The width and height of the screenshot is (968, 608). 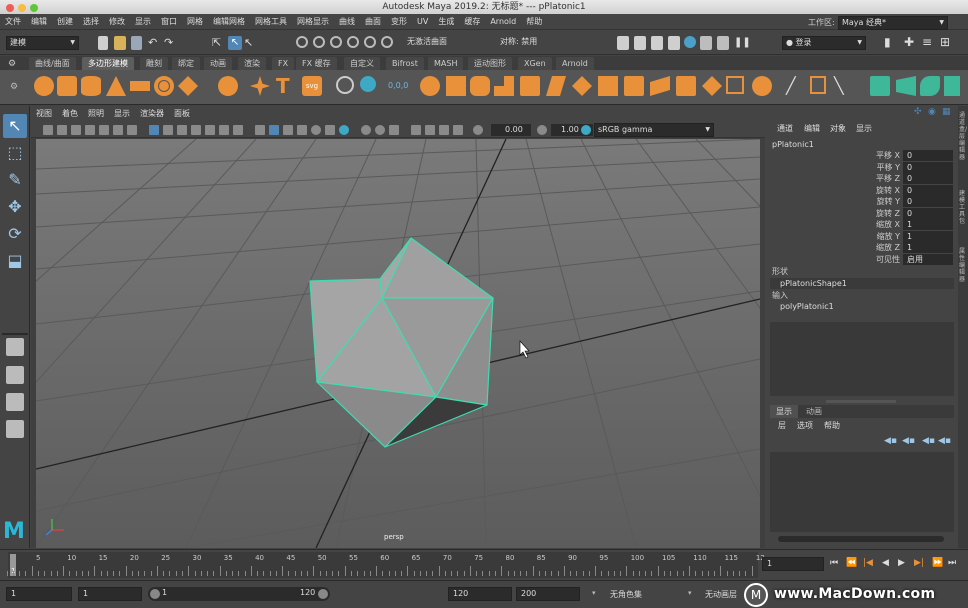 I want to click on tab-poly-modeling: 多边形建模, so click(x=108, y=63).